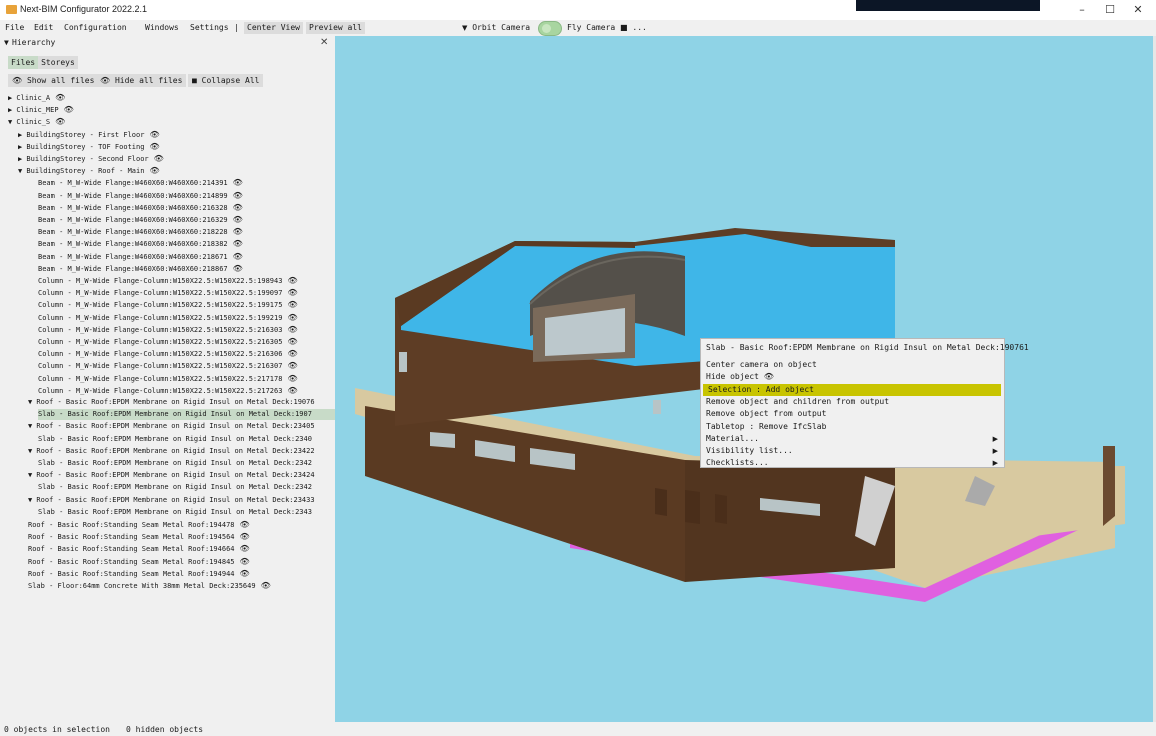  I want to click on tab-storeys: Storeys, so click(58, 62).